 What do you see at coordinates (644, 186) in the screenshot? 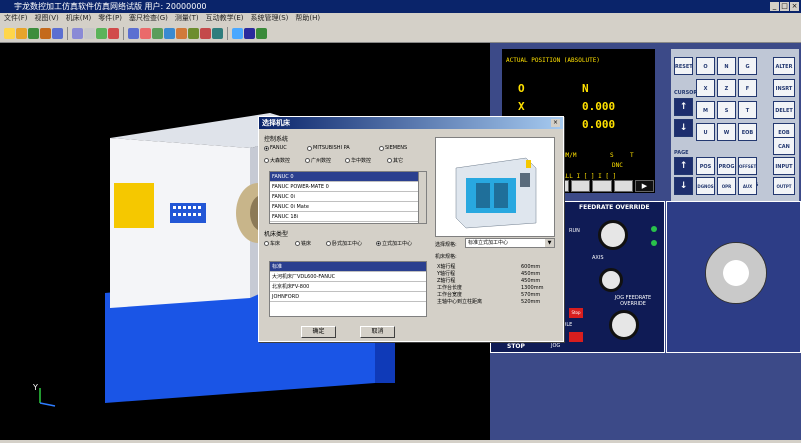
I see `softkey-next-icon: ▶` at bounding box center [644, 186].